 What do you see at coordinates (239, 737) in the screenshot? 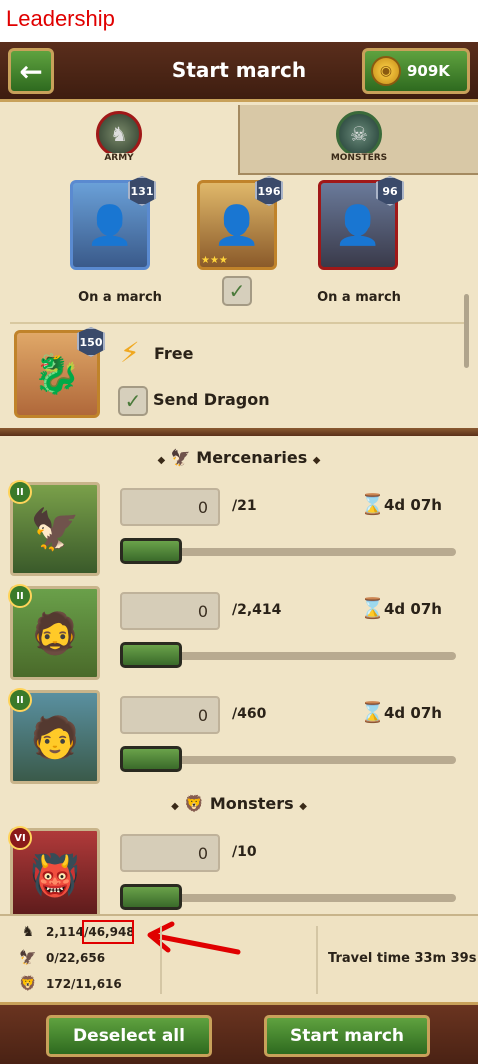
I see `unit-row-3: 🧑 II 0 /460 ⌛ 4d 07h` at bounding box center [239, 737].